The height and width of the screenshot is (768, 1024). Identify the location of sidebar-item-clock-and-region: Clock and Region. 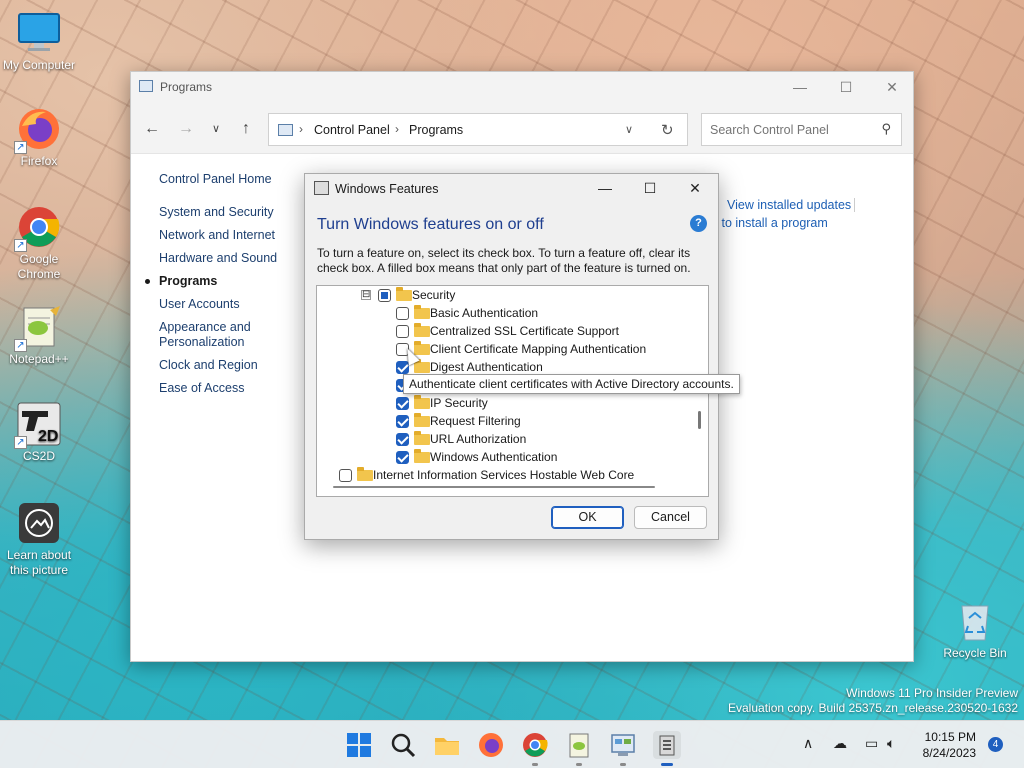
(229, 365).